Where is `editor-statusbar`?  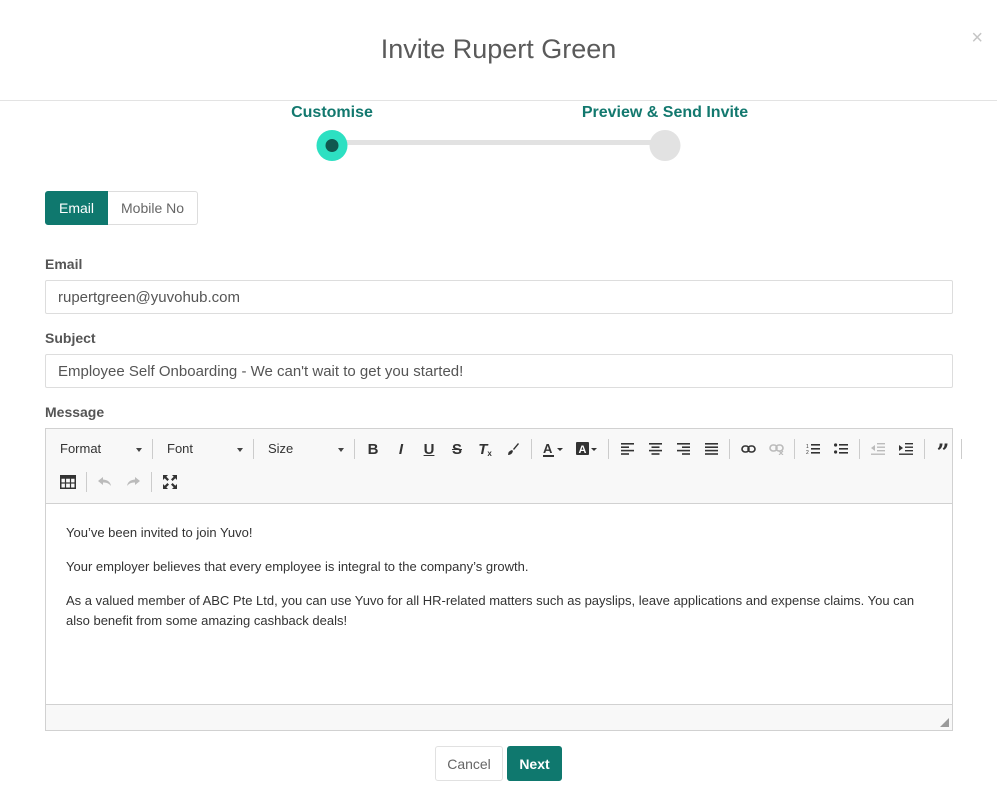
editor-statusbar is located at coordinates (499, 717).